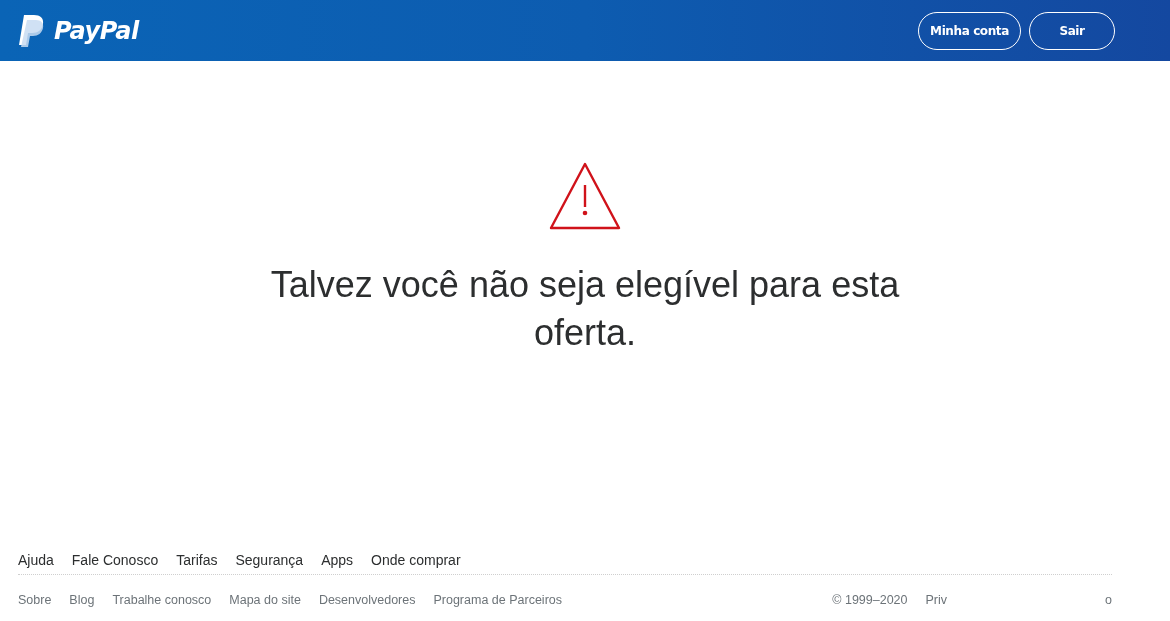 The width and height of the screenshot is (1170, 621). What do you see at coordinates (585, 309) in the screenshot?
I see `error-message: Talvez você não seja elegível para esta oferta.` at bounding box center [585, 309].